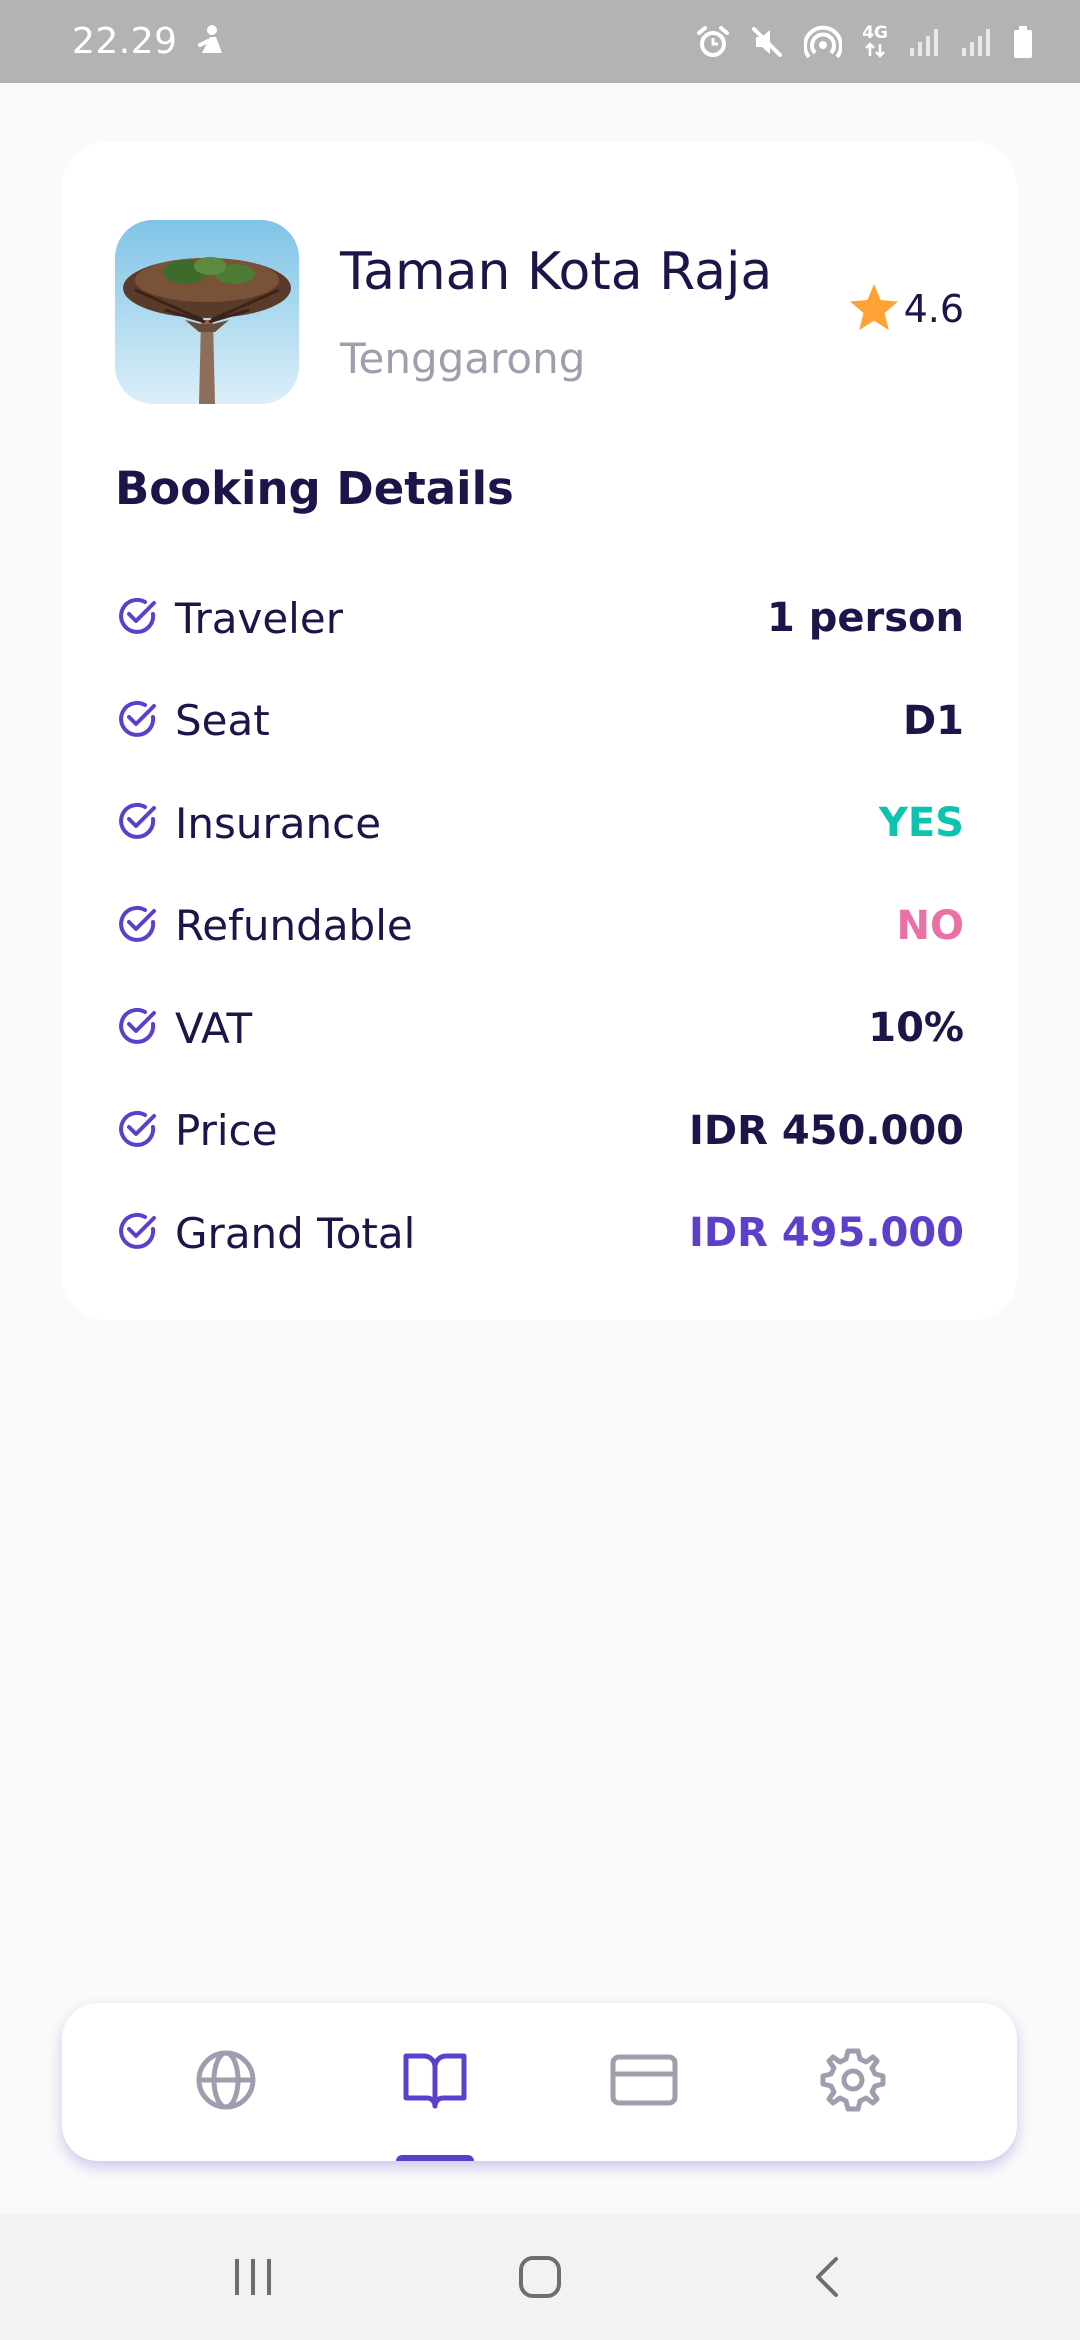  I want to click on rating: 4.6, so click(906, 309).